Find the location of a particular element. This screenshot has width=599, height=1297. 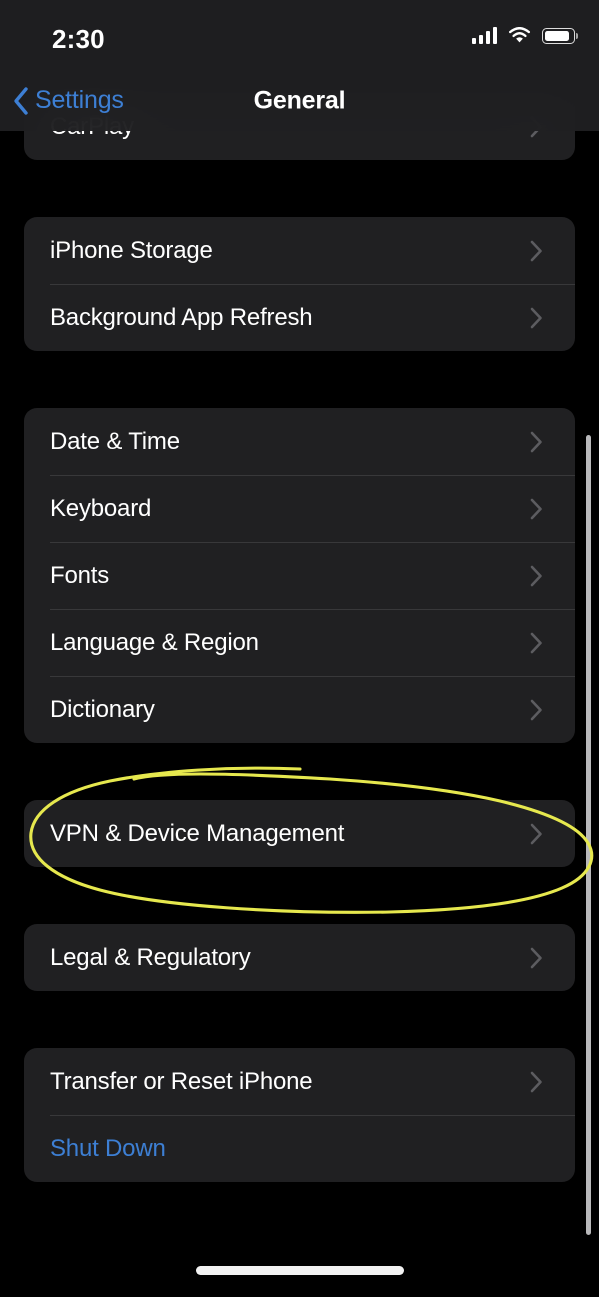

status-bar-clock: 2:30 is located at coordinates (78, 39).